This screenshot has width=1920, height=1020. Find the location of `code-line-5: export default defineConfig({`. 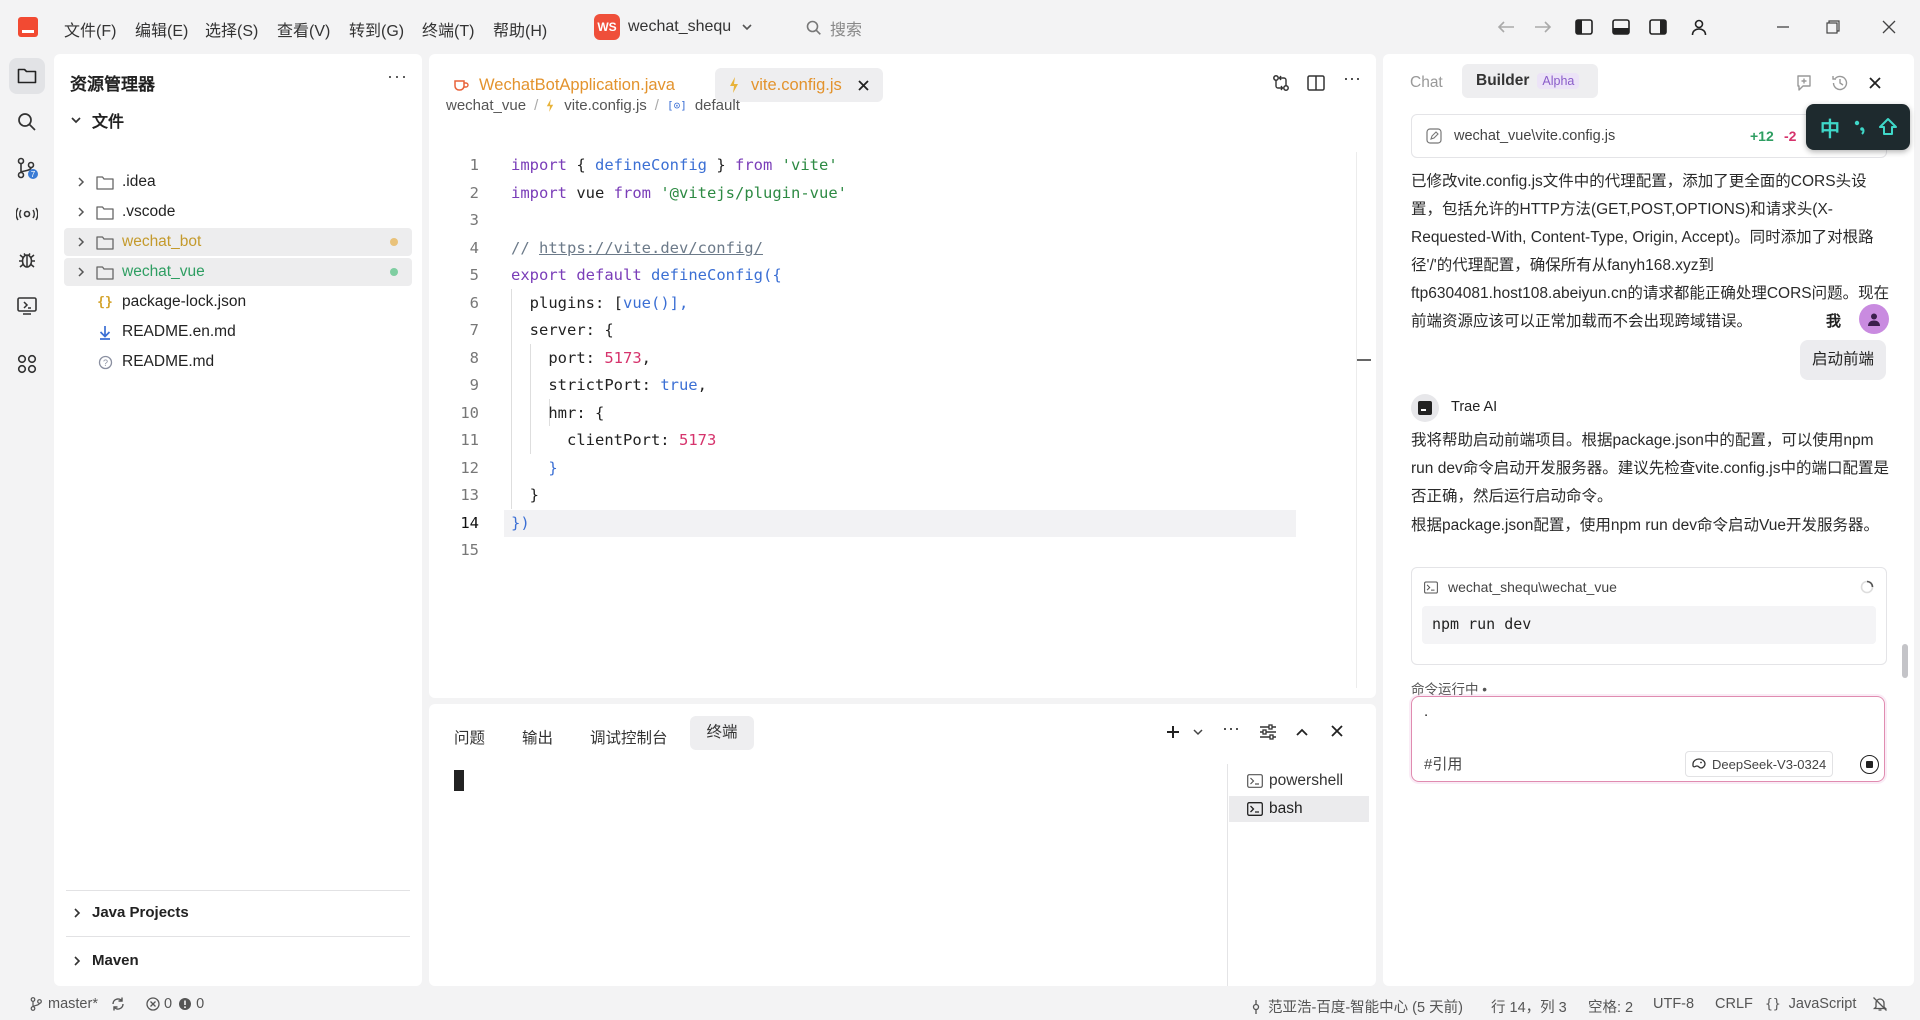

code-line-5: export default defineConfig({ is located at coordinates (646, 275).